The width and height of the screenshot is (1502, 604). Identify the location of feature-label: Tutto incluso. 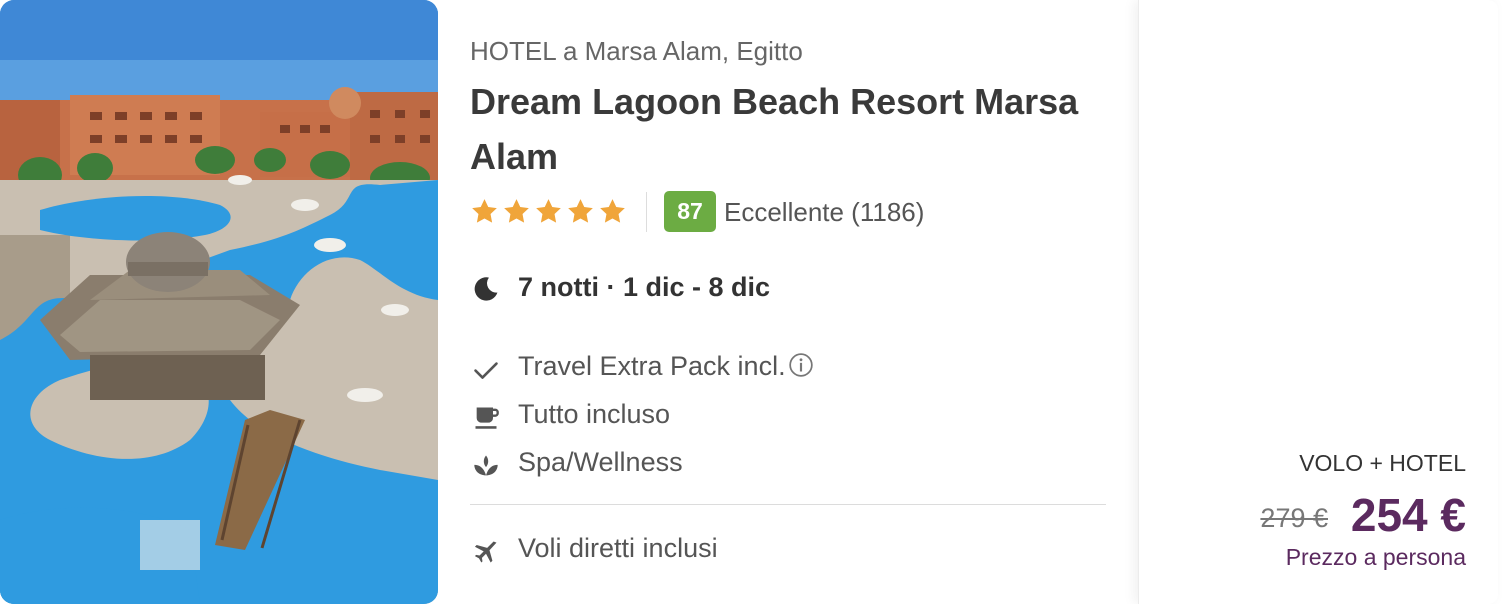
(594, 414).